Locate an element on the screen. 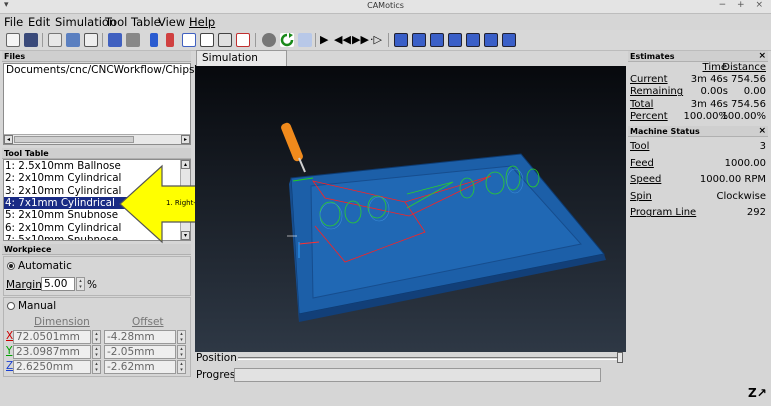  workpiece-icon is located at coordinates (170, 40).